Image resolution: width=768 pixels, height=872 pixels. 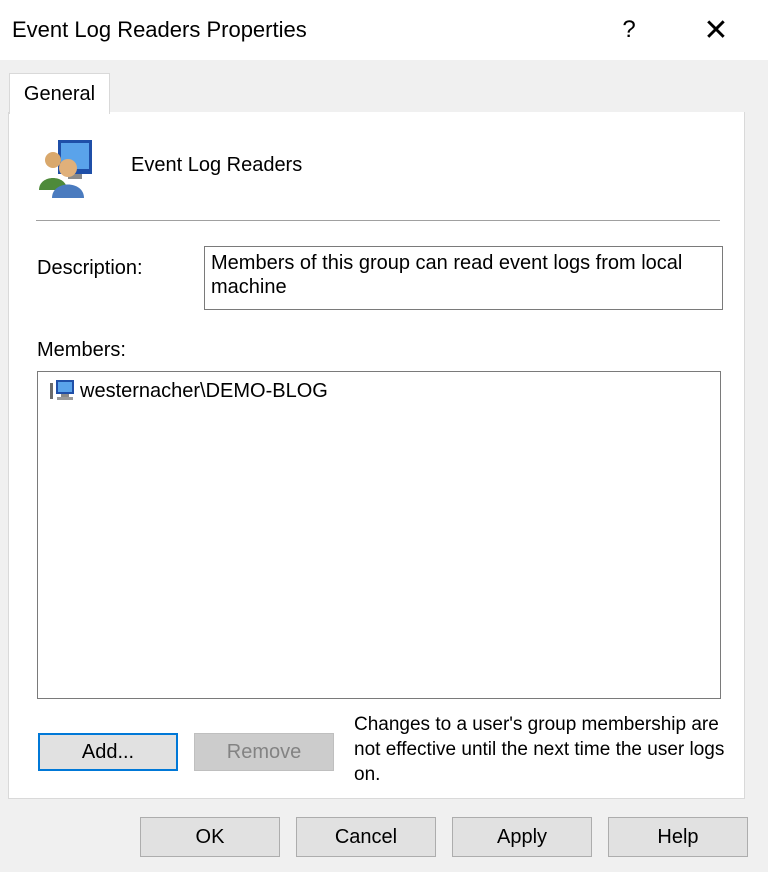 What do you see at coordinates (210, 837) in the screenshot?
I see `ok-button: OK` at bounding box center [210, 837].